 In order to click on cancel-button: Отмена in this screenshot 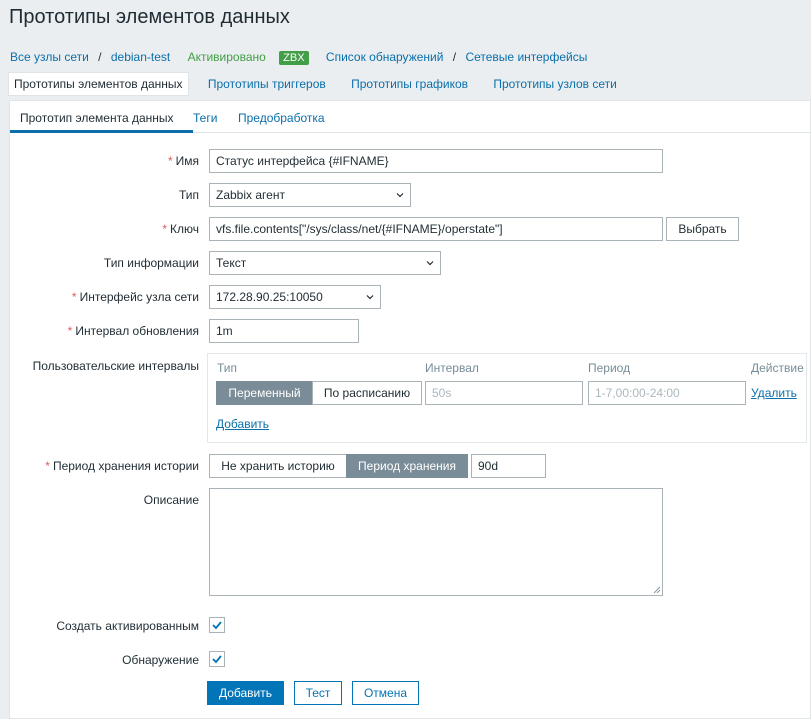, I will do `click(385, 693)`.